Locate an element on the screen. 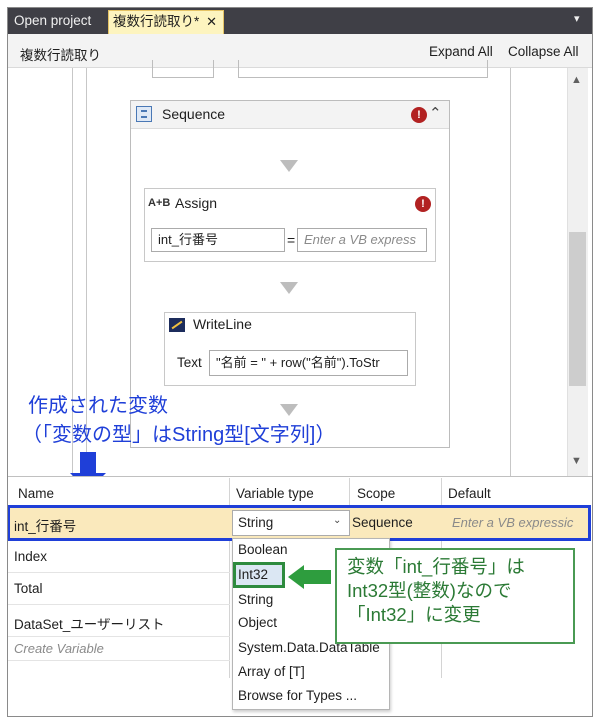 The image size is (600, 724). dropdown-option-array: Array of [T] is located at coordinates (271, 671).